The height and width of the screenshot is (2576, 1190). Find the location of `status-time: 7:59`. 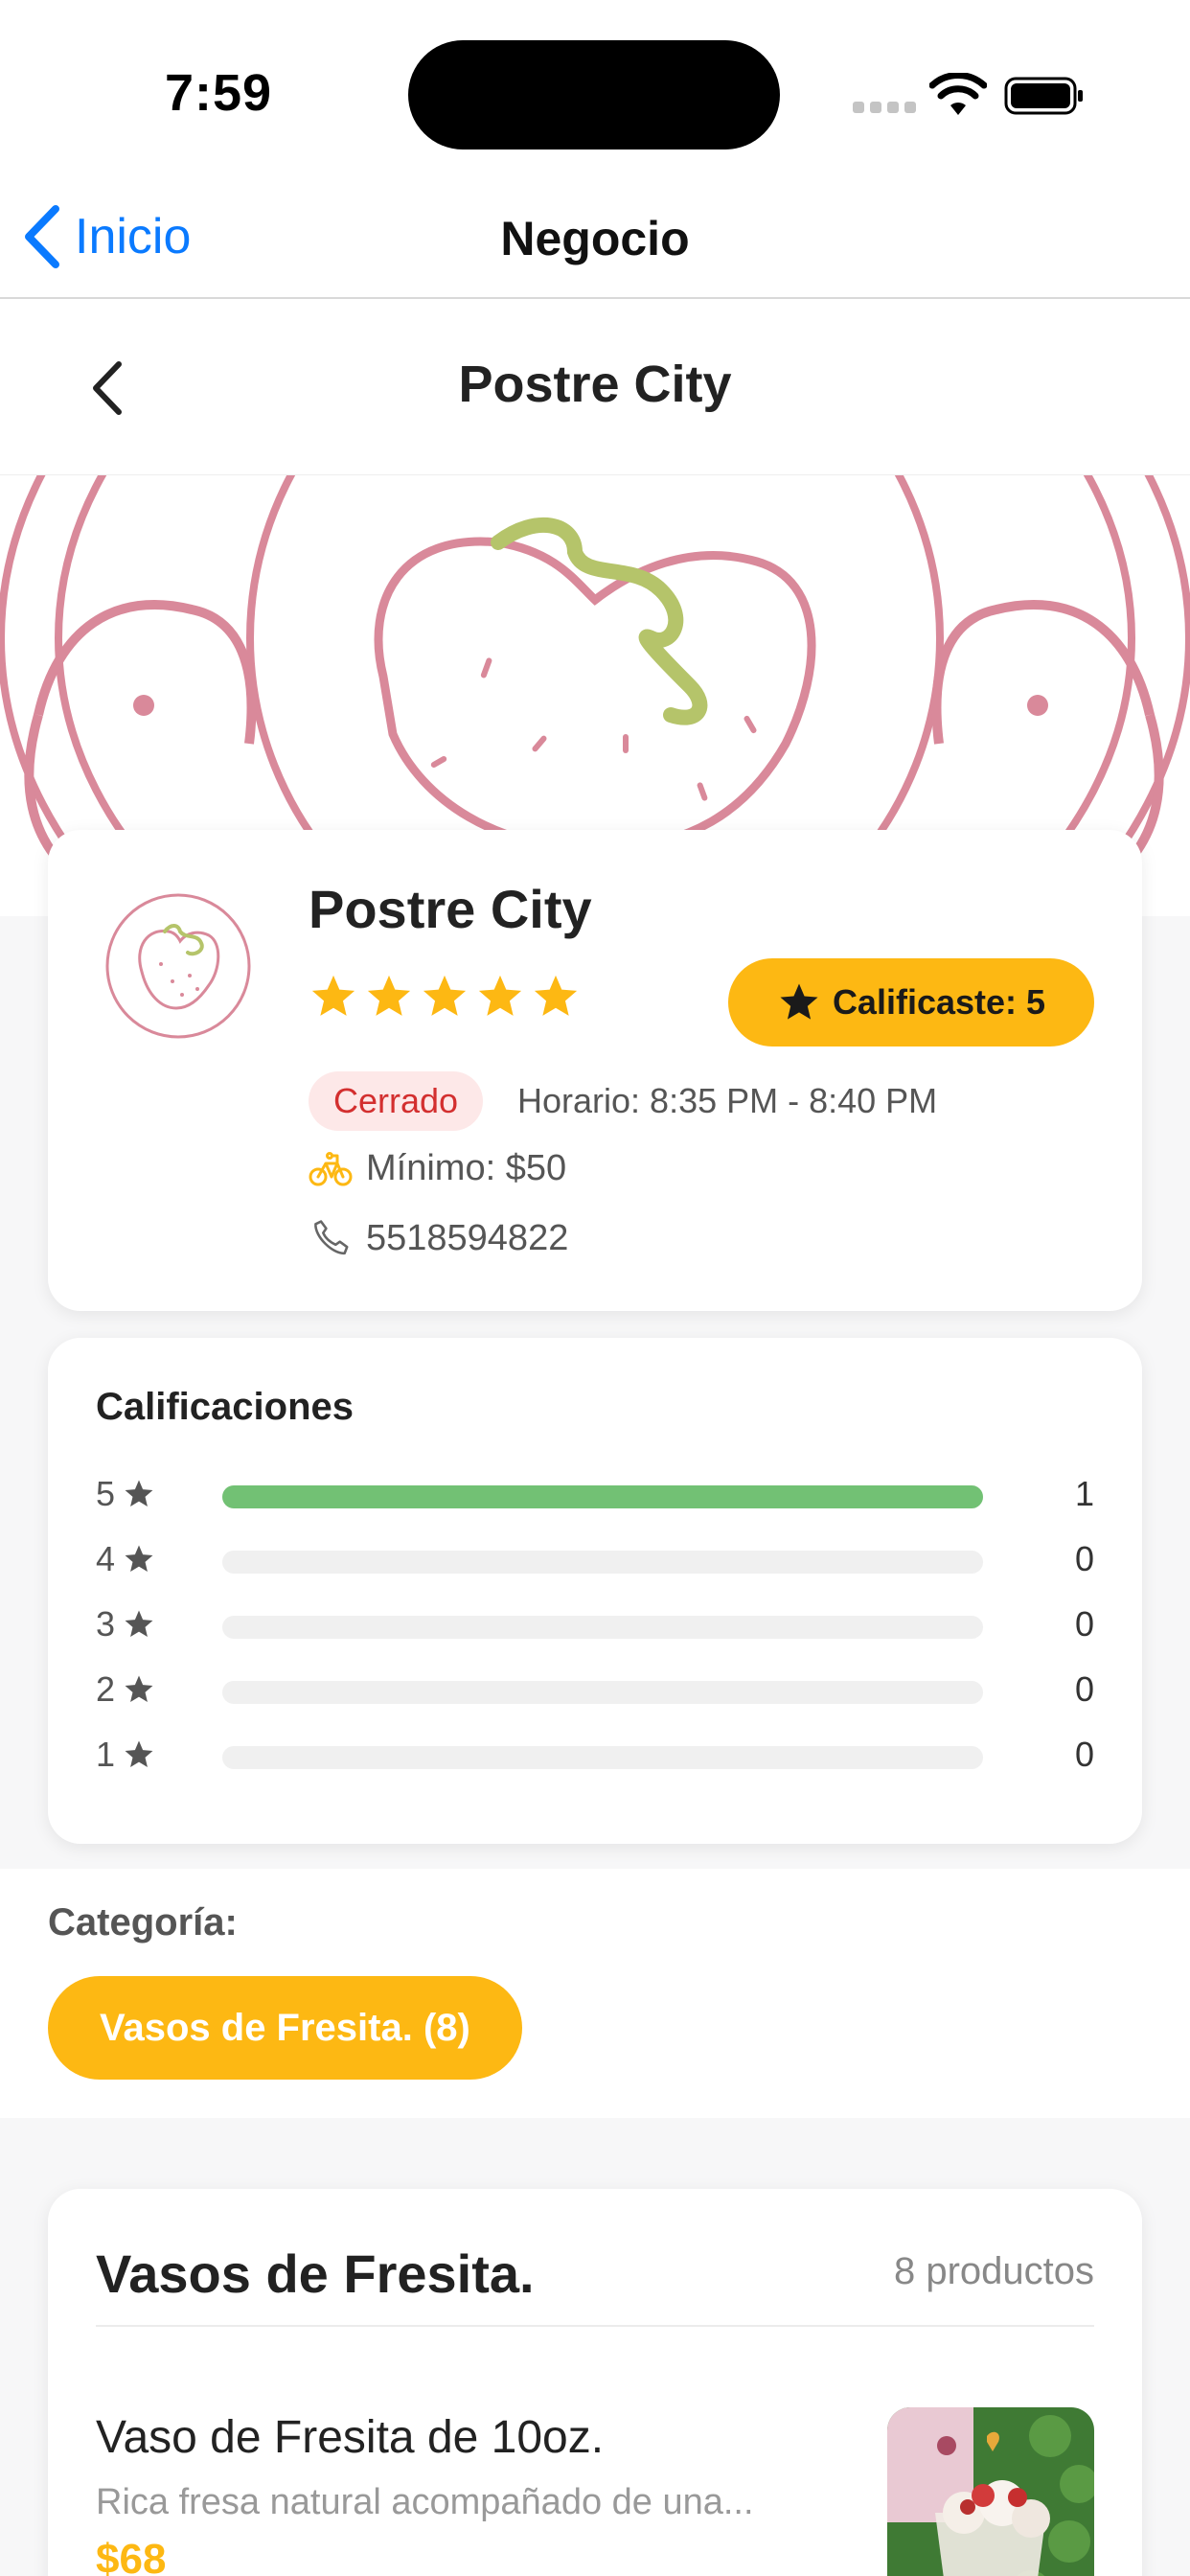

status-time: 7:59 is located at coordinates (219, 93).